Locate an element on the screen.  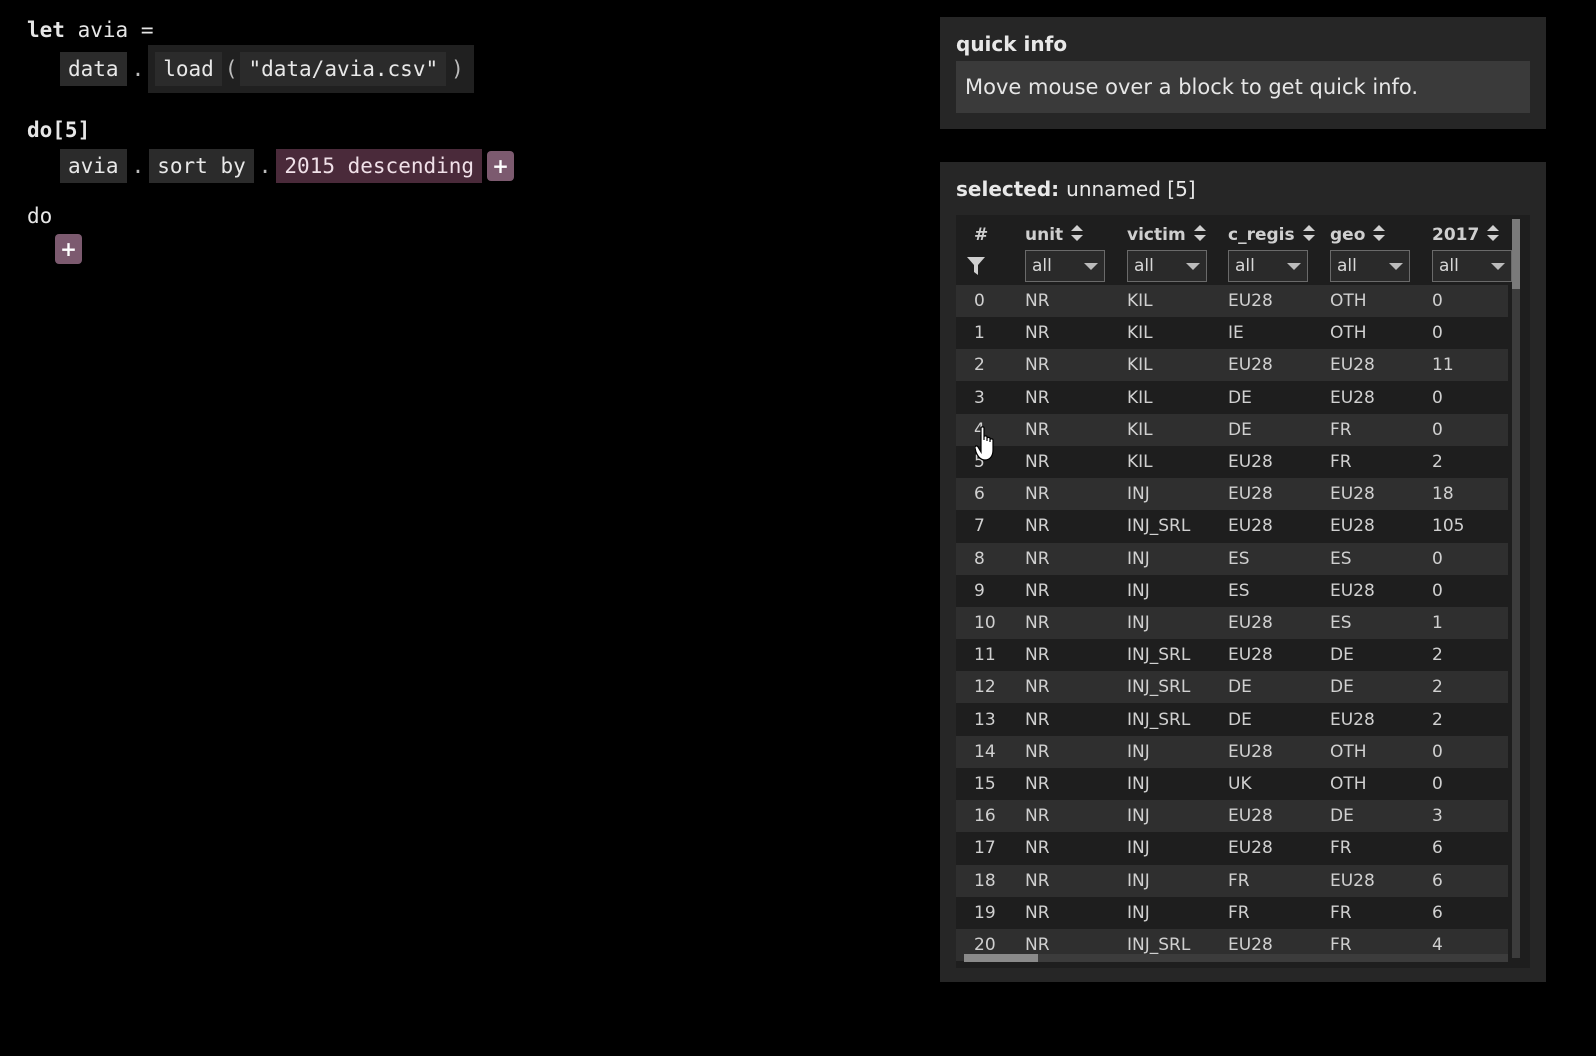
table-cell: 105 is located at coordinates (1448, 526).